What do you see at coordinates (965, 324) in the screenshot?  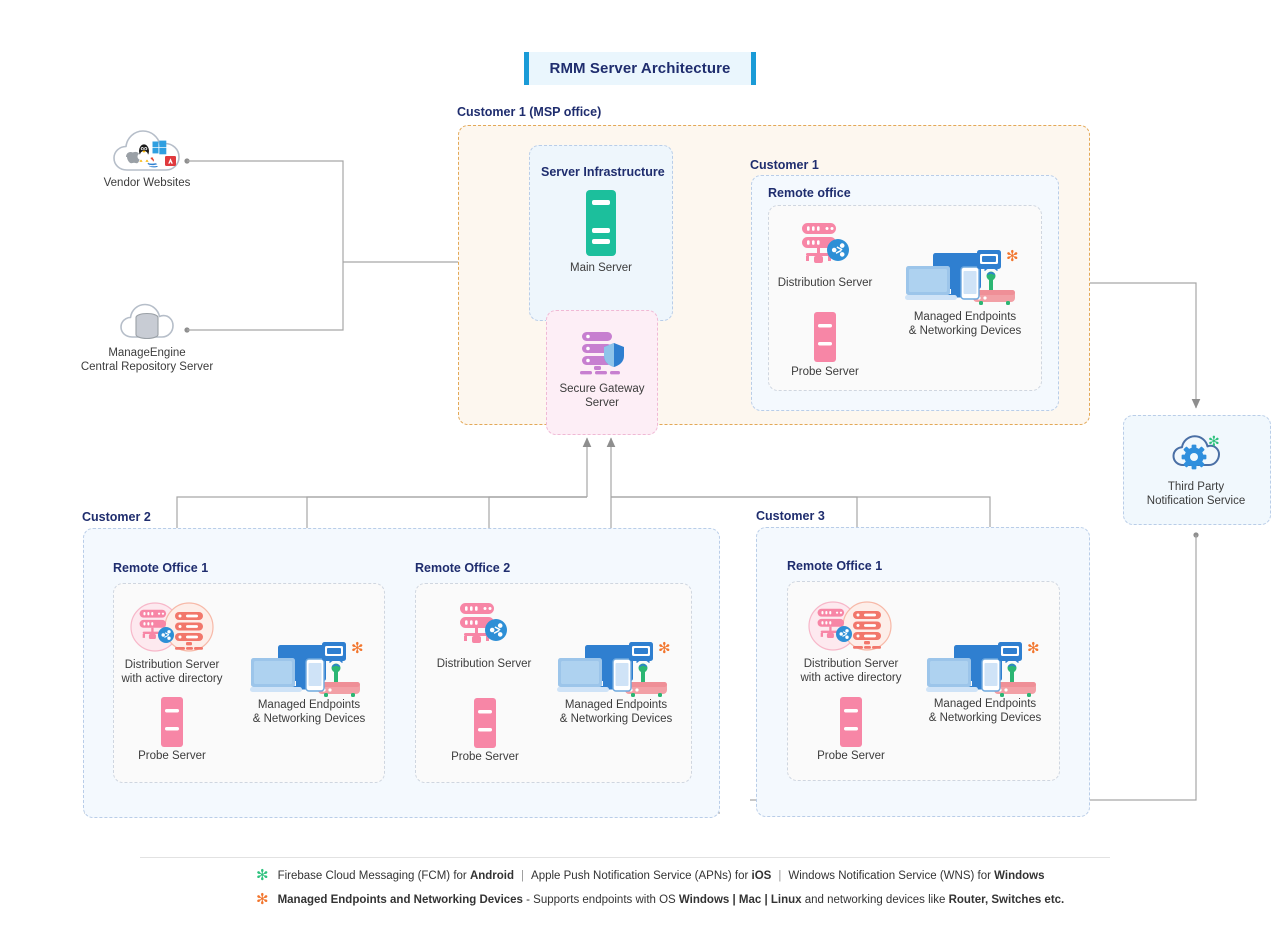 I see `node-label-managed-endpoints-c1: Managed Endpoints & Networking Devices` at bounding box center [965, 324].